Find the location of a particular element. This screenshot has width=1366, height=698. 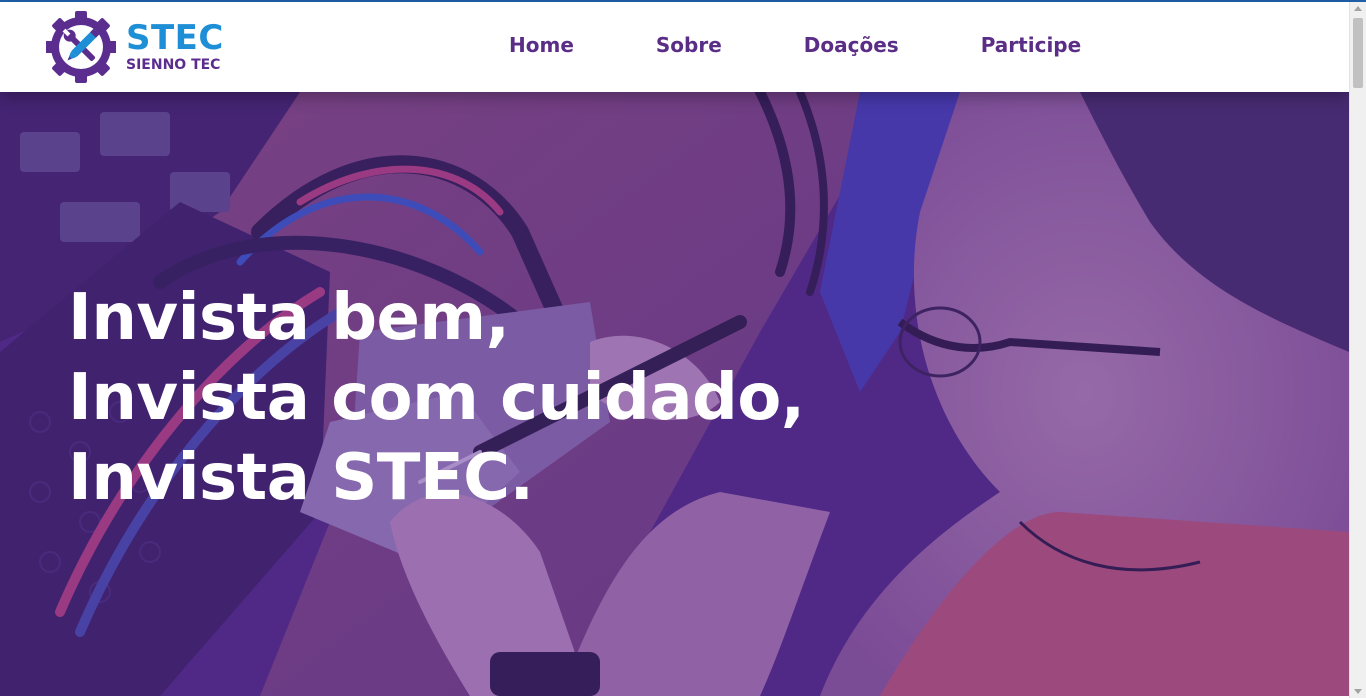

nav-item-sobre: Sobre is located at coordinates (689, 45).